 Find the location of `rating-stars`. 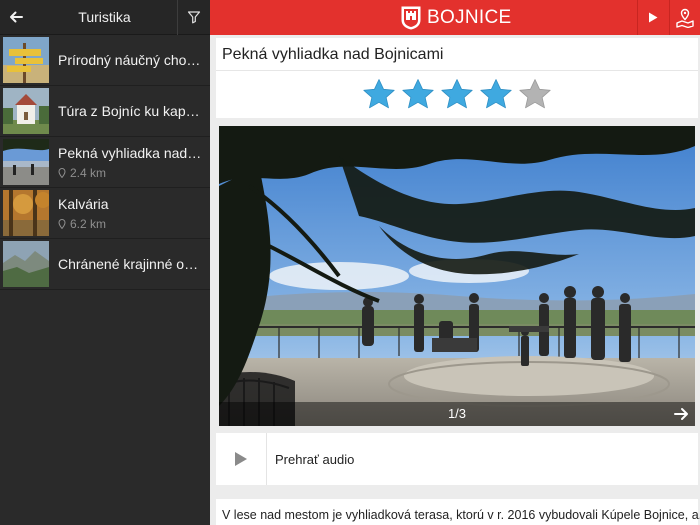

rating-stars is located at coordinates (457, 94).